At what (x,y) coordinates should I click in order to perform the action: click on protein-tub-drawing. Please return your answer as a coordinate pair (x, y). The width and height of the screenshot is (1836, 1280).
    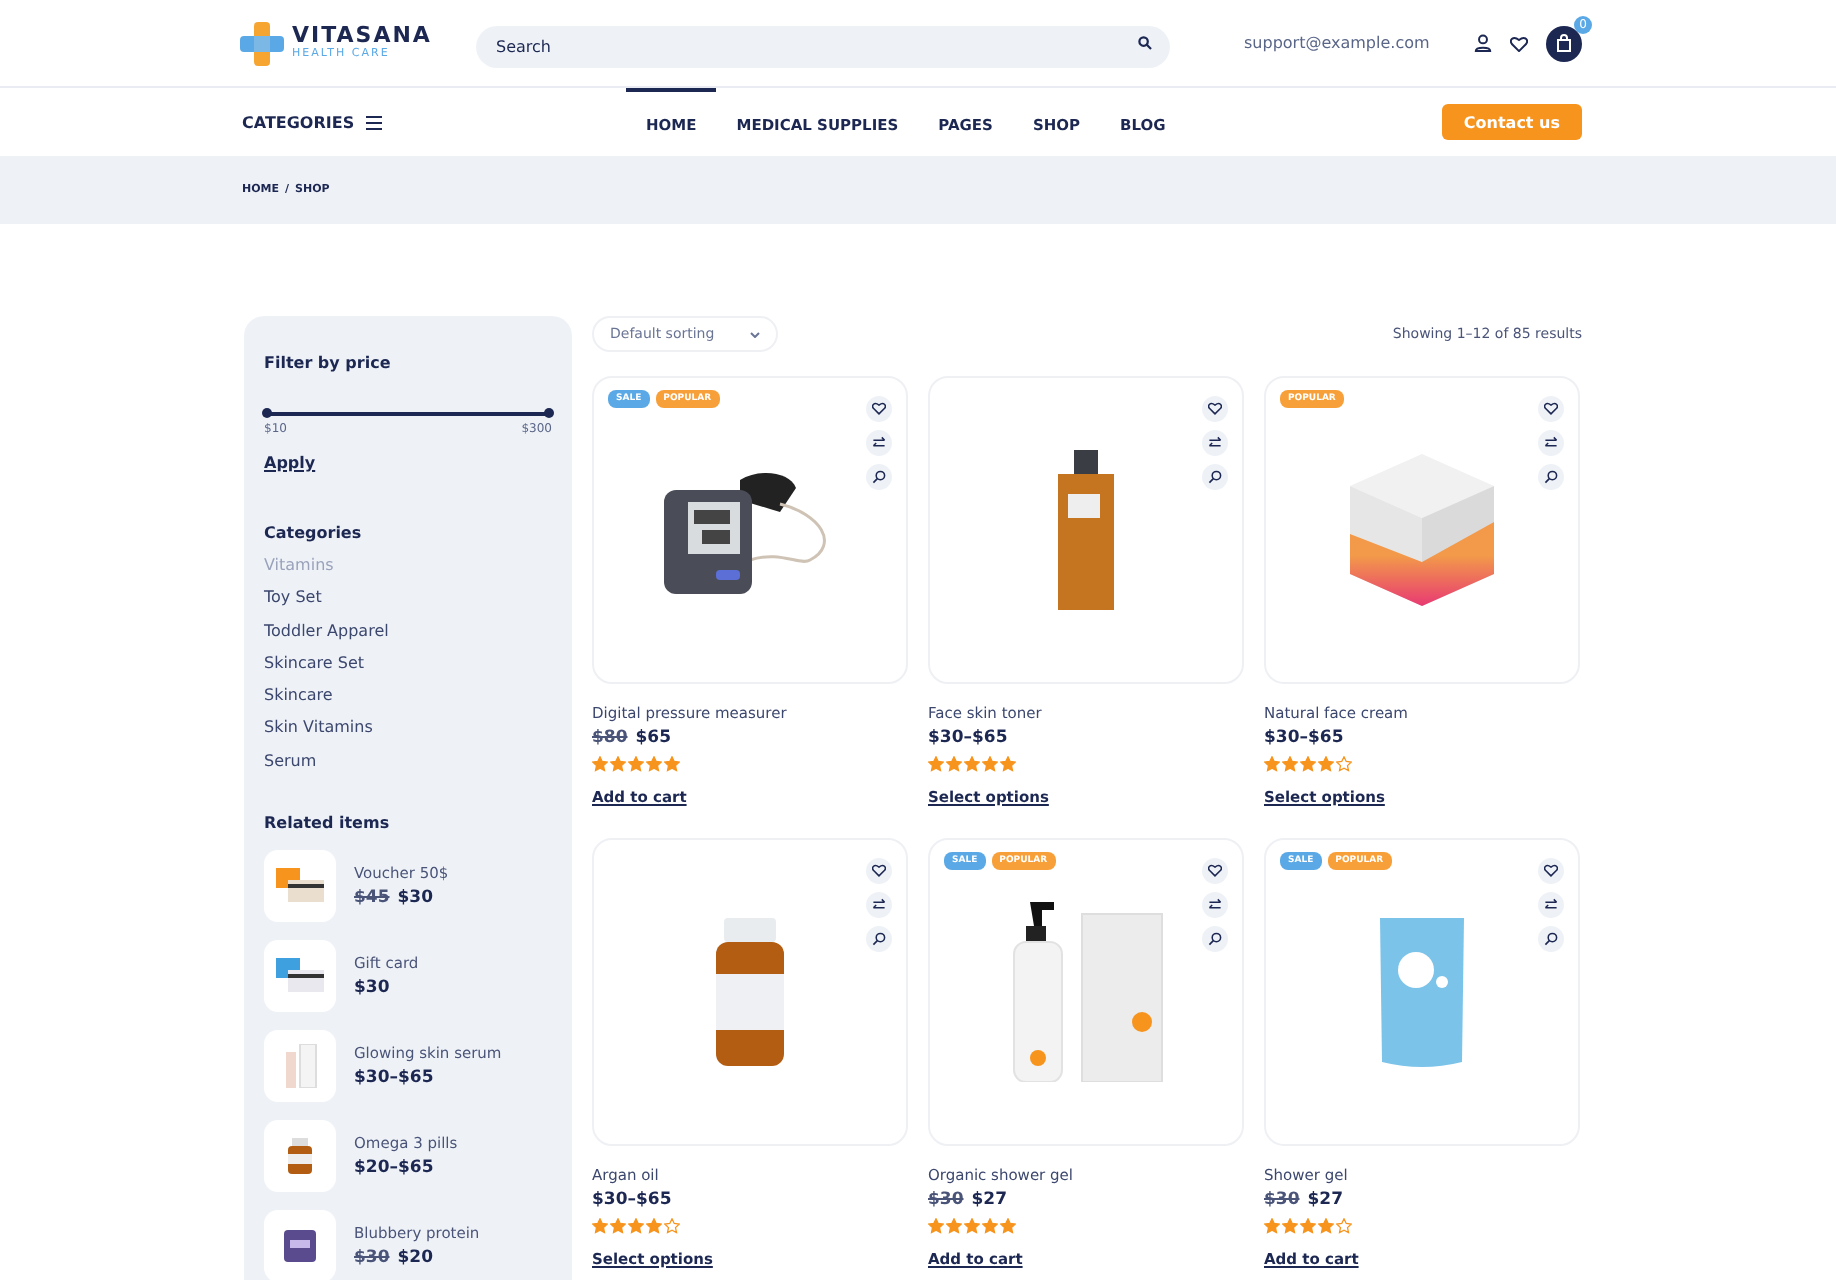
    Looking at the image, I should click on (300, 1246).